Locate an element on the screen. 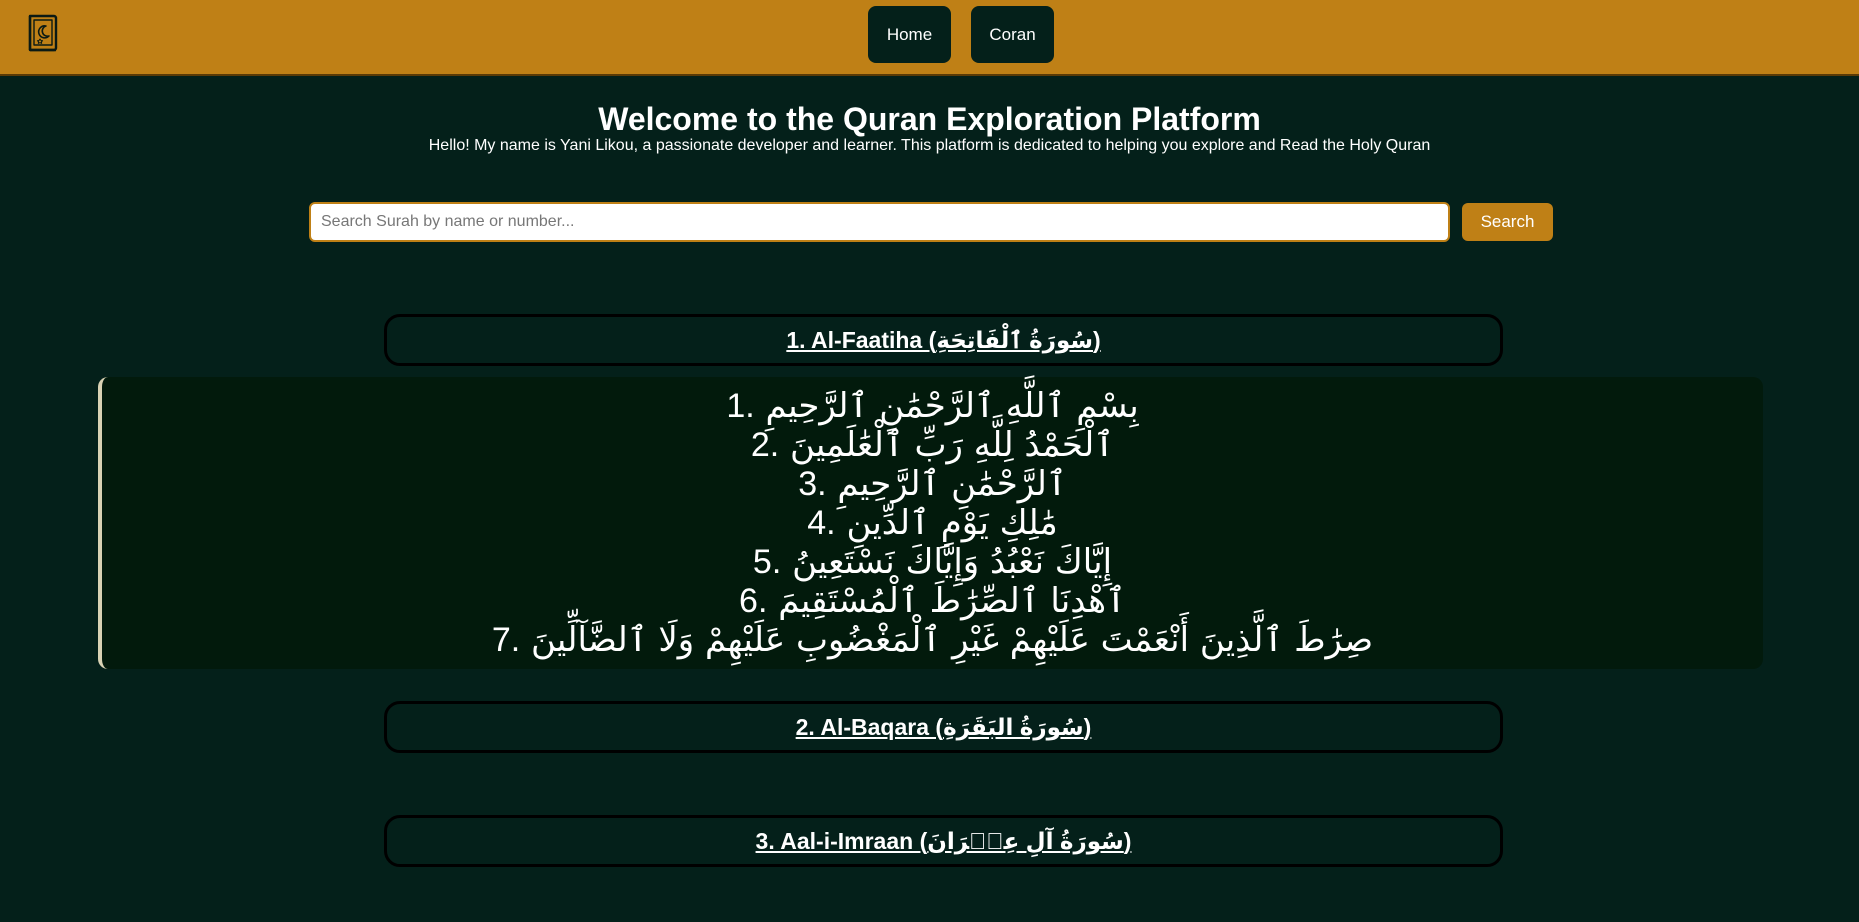 The width and height of the screenshot is (1859, 922). search-button: Search is located at coordinates (1507, 222).